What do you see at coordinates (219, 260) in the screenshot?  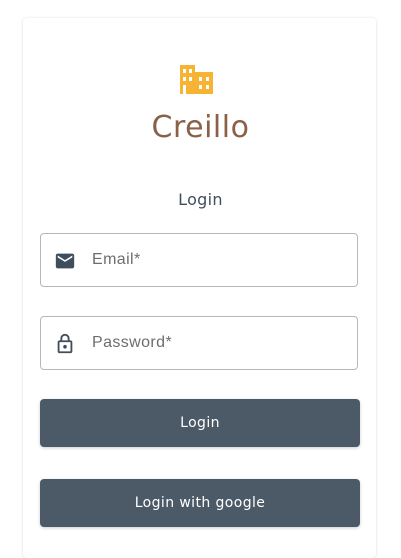 I see `email-input` at bounding box center [219, 260].